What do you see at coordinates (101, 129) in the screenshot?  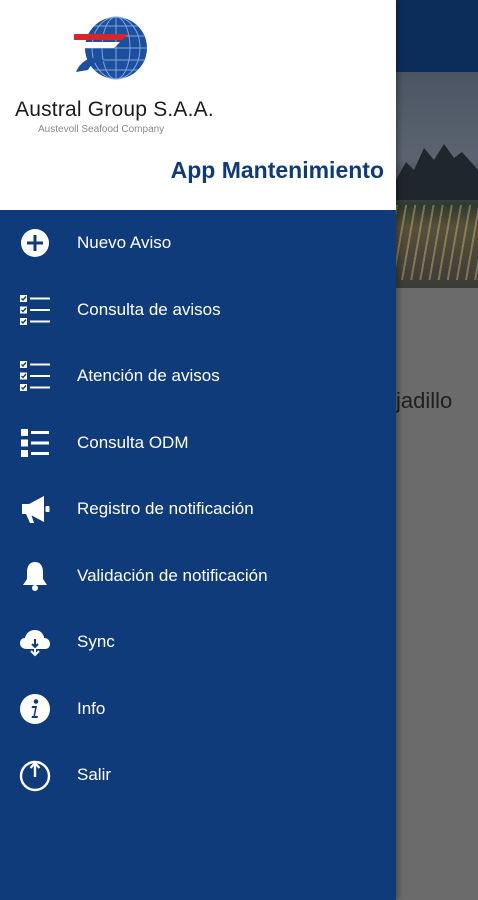 I see `company-tagline: Austevoll Seafood Company` at bounding box center [101, 129].